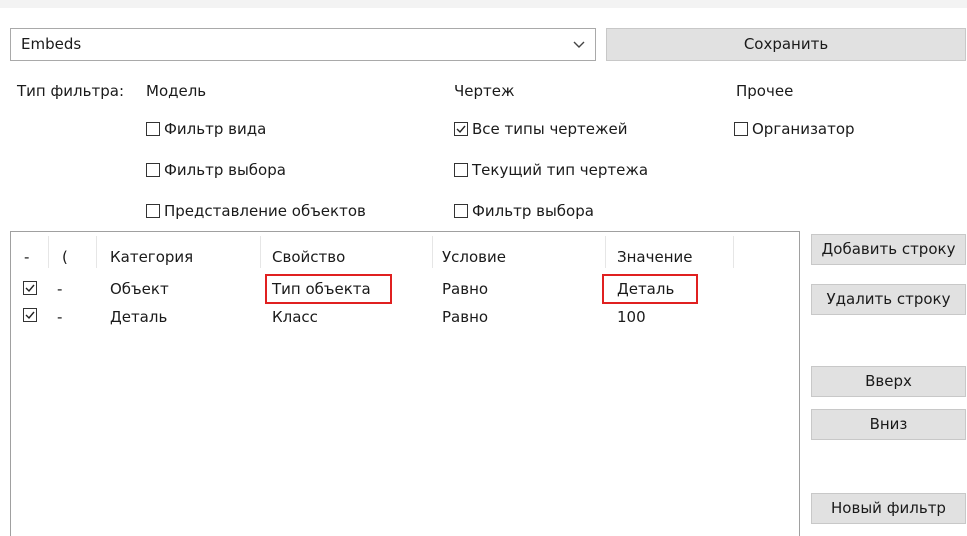 The width and height of the screenshot is (967, 536). Describe the element at coordinates (65, 257) in the screenshot. I see `column-header-paren: (` at that location.